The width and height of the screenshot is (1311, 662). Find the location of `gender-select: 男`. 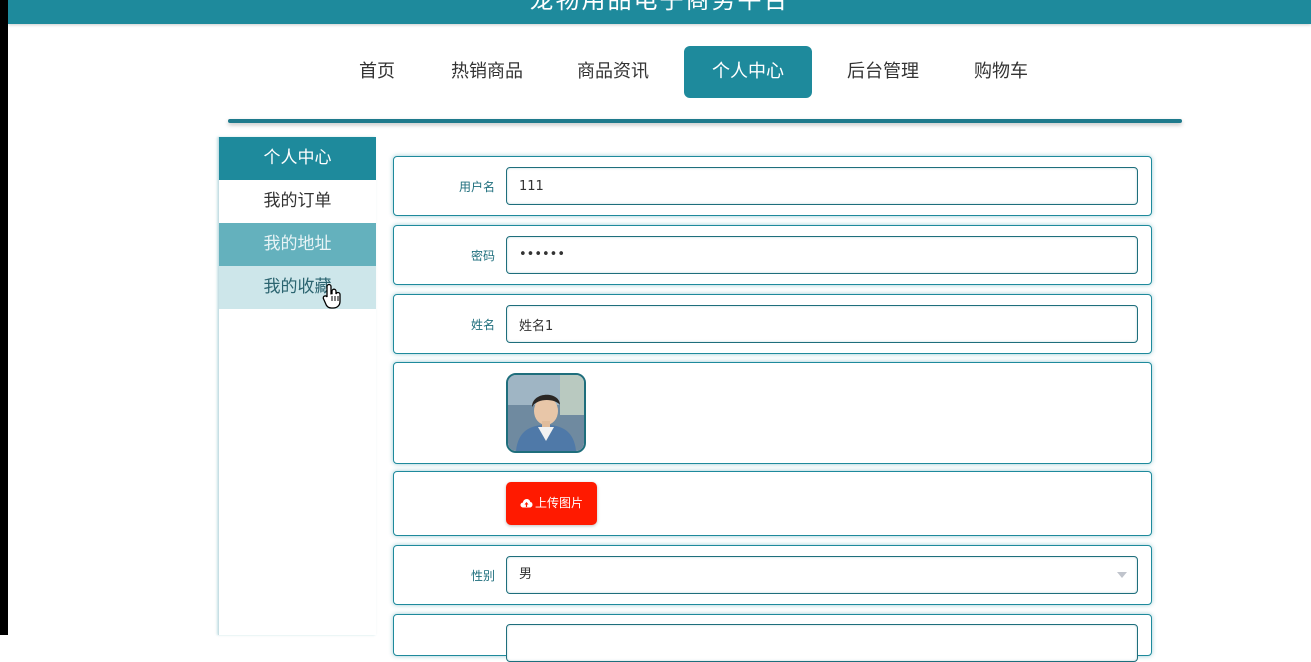

gender-select: 男 is located at coordinates (822, 575).